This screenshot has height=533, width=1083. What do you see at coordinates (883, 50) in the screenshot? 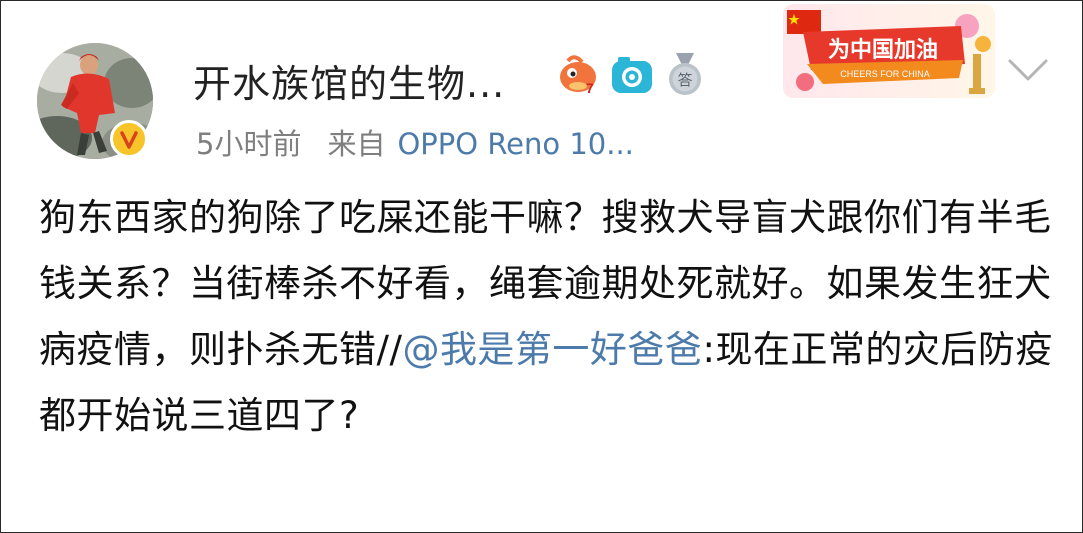
I see `banner-title: 为中国加油` at bounding box center [883, 50].